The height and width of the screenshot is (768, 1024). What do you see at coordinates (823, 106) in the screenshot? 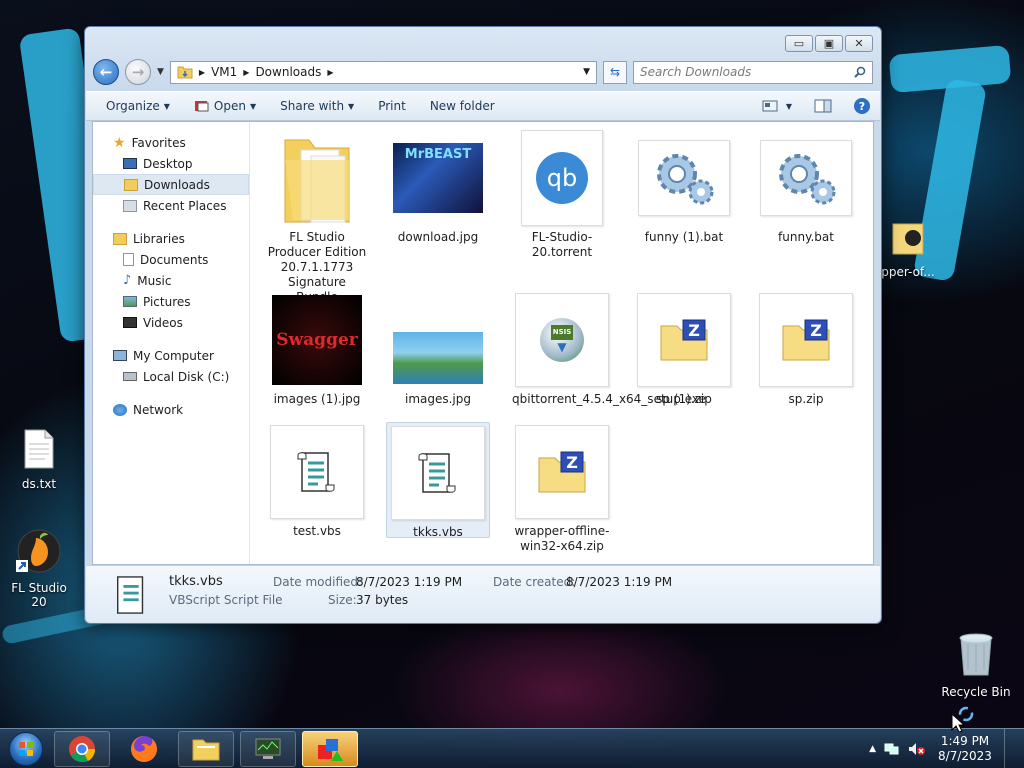
I see `preview-pane-icon` at bounding box center [823, 106].